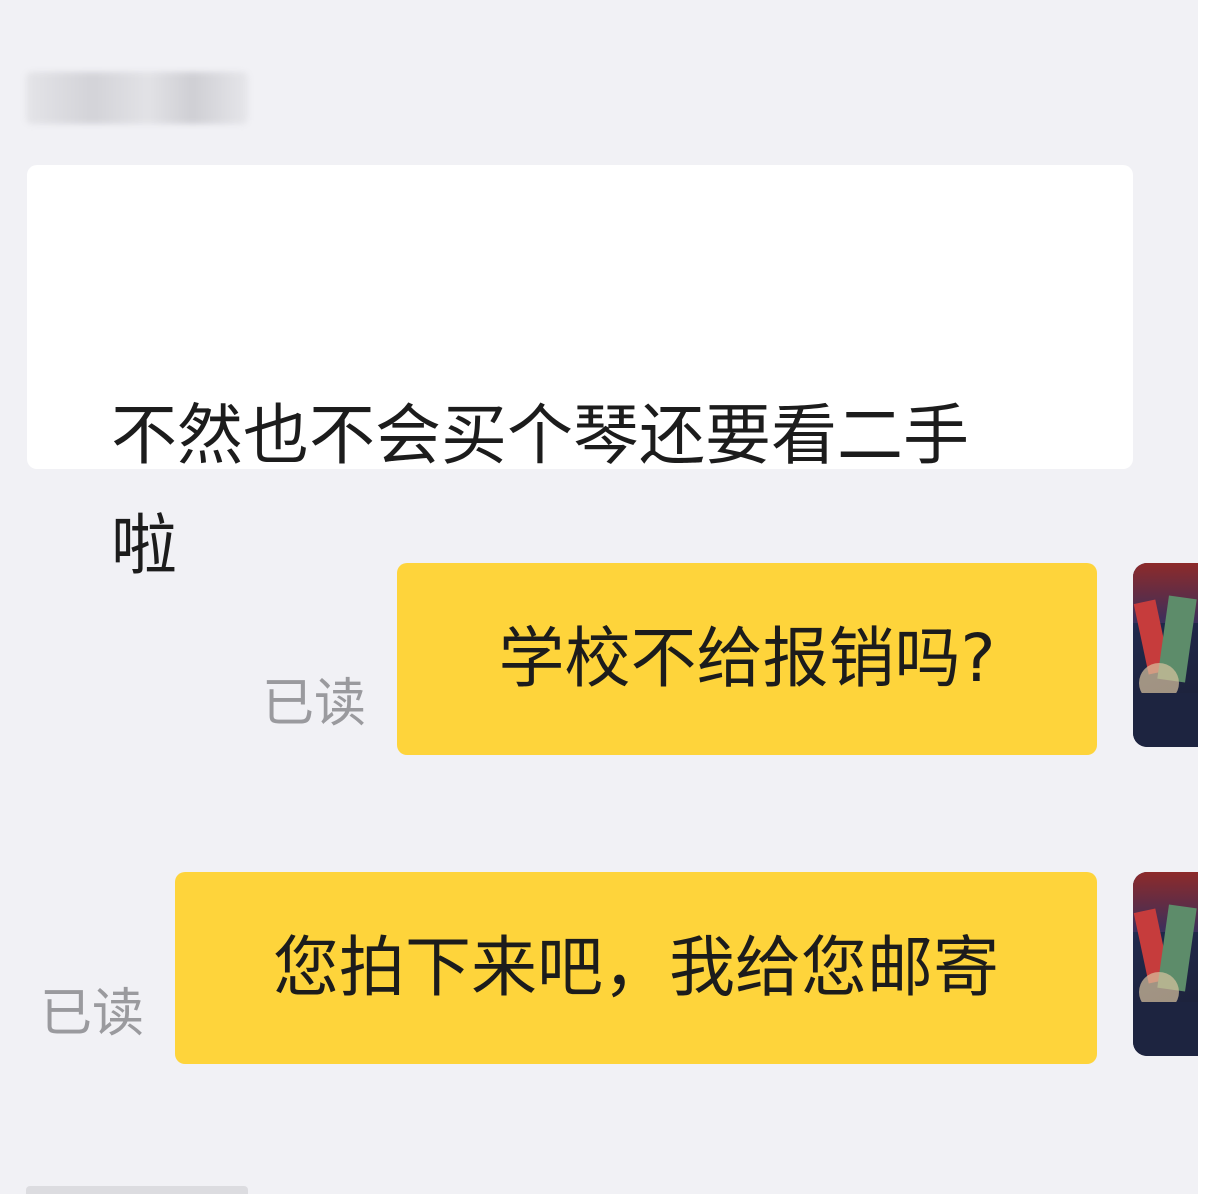 The height and width of the screenshot is (1194, 1214). I want to click on outgoing-message-text: 您拍下来吧，我给您邮寄, so click(636, 968).